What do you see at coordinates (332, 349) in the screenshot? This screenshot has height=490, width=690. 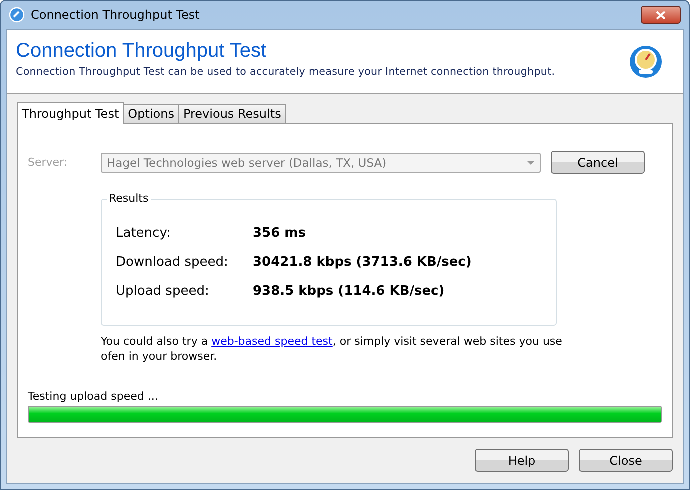 I see `info-text: You could also try a web-based speed test, or simply visit several web sites you use ofen in your browser.` at bounding box center [332, 349].